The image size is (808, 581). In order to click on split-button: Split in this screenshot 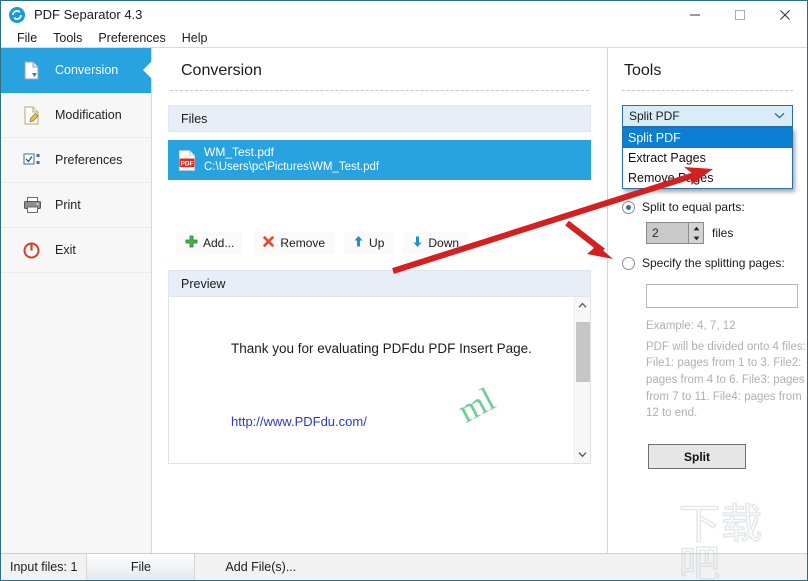, I will do `click(697, 457)`.